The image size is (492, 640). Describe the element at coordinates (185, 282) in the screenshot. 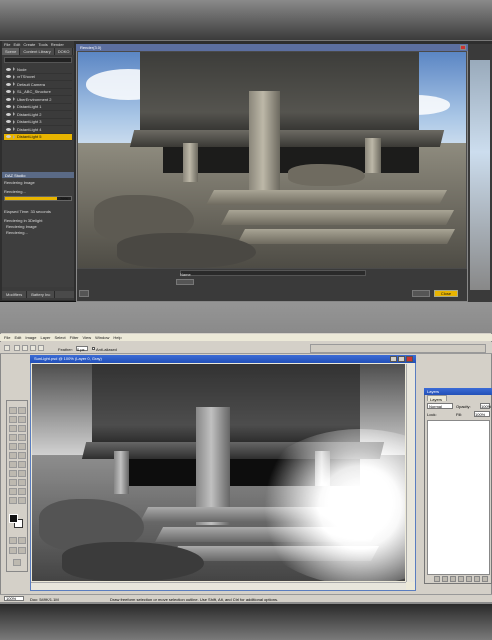

I see `render-format-dropdown` at that location.